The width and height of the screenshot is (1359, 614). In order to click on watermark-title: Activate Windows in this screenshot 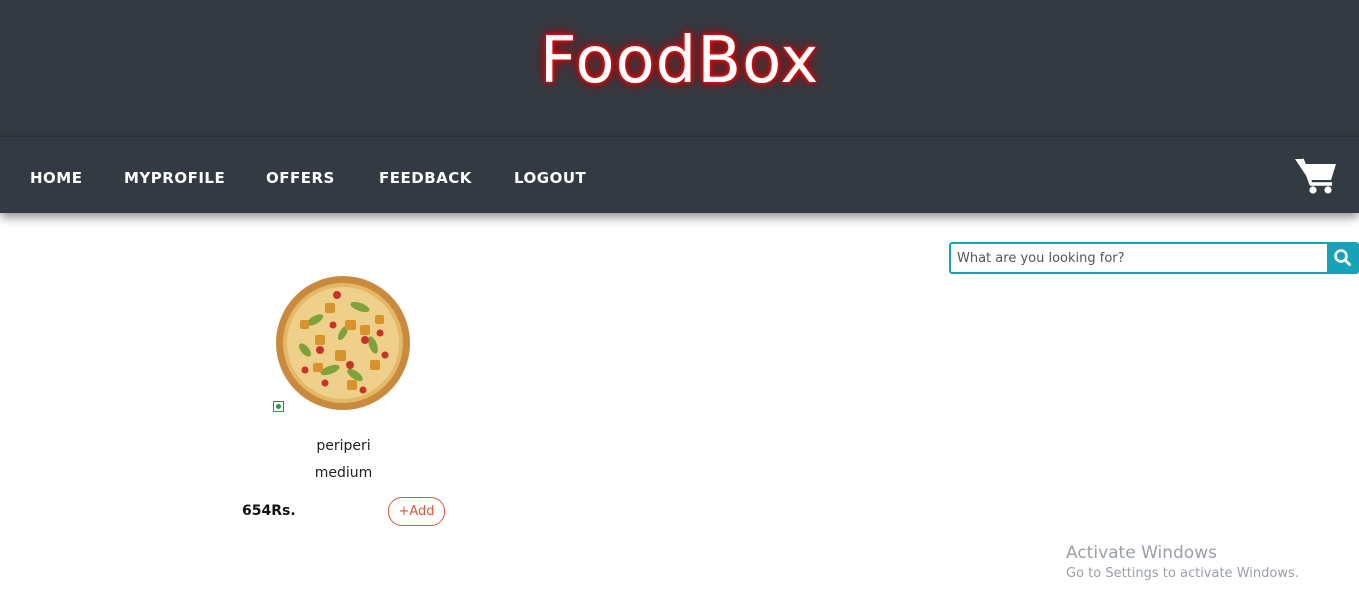, I will do `click(1141, 553)`.